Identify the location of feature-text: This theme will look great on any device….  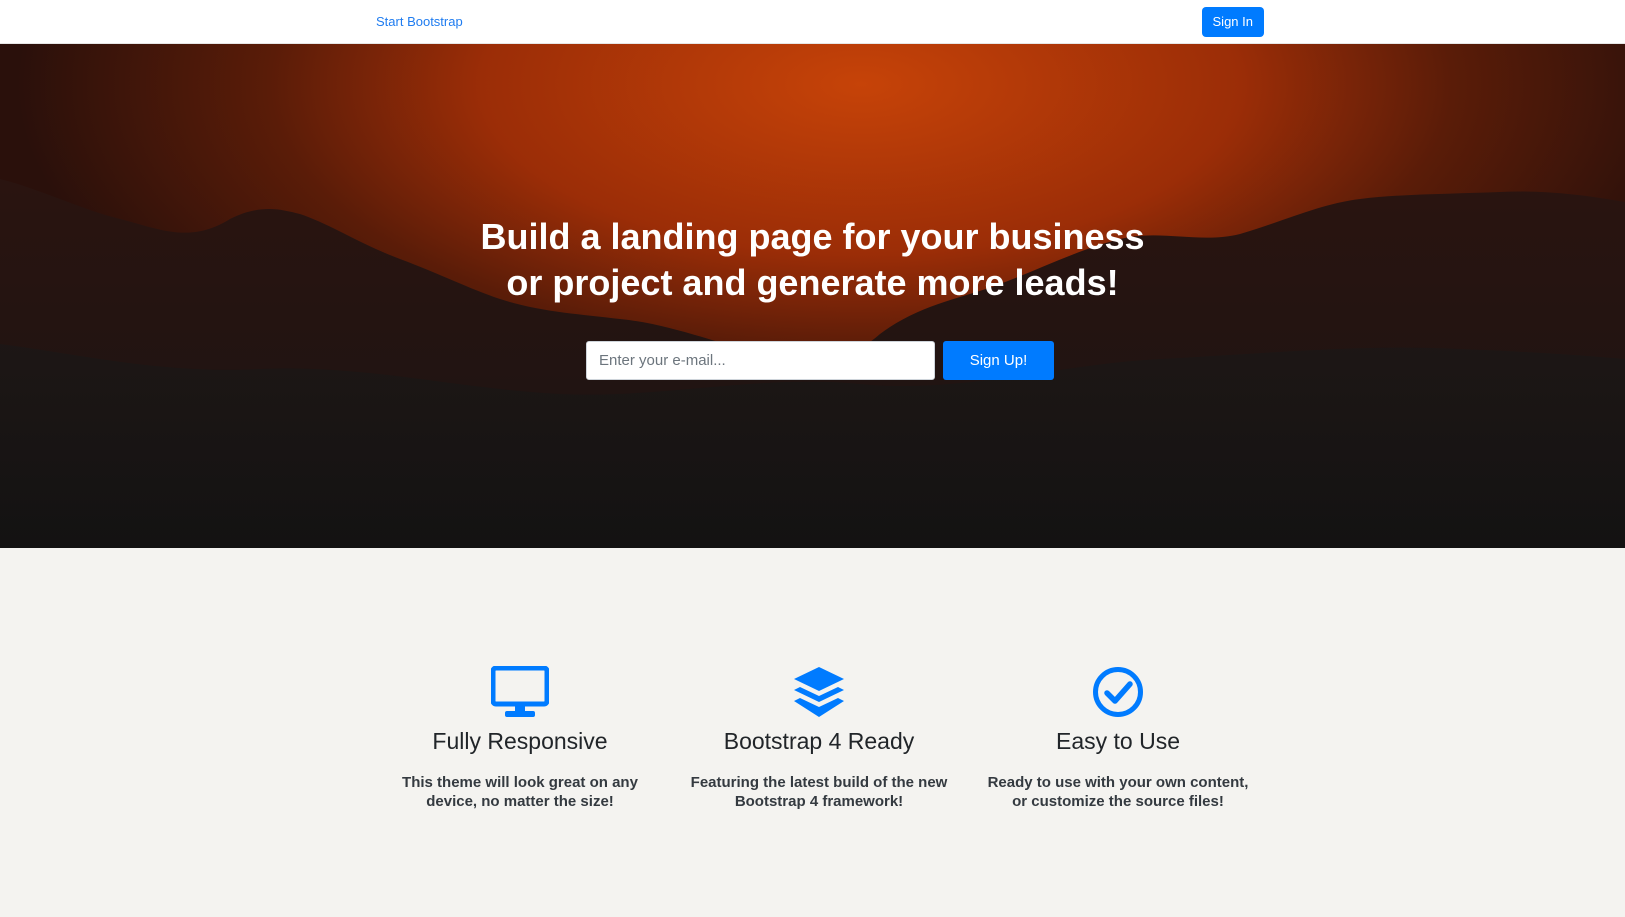
(520, 792).